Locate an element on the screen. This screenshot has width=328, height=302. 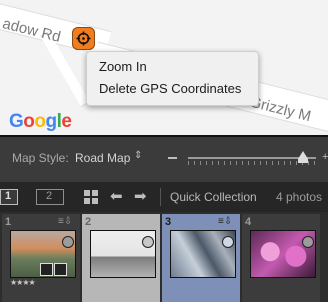
map-style-label: Map Style: is located at coordinates (40, 158).